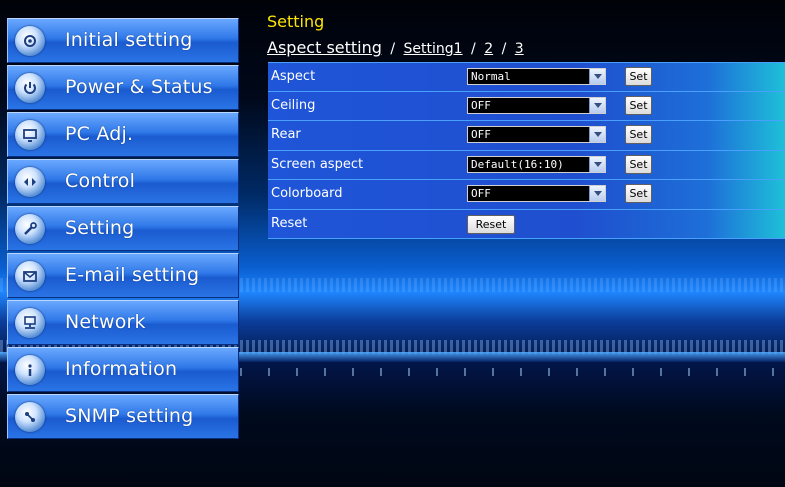  I want to click on breadcrumb: Aspect setting / Setting1 / 2 / 3, so click(395, 47).